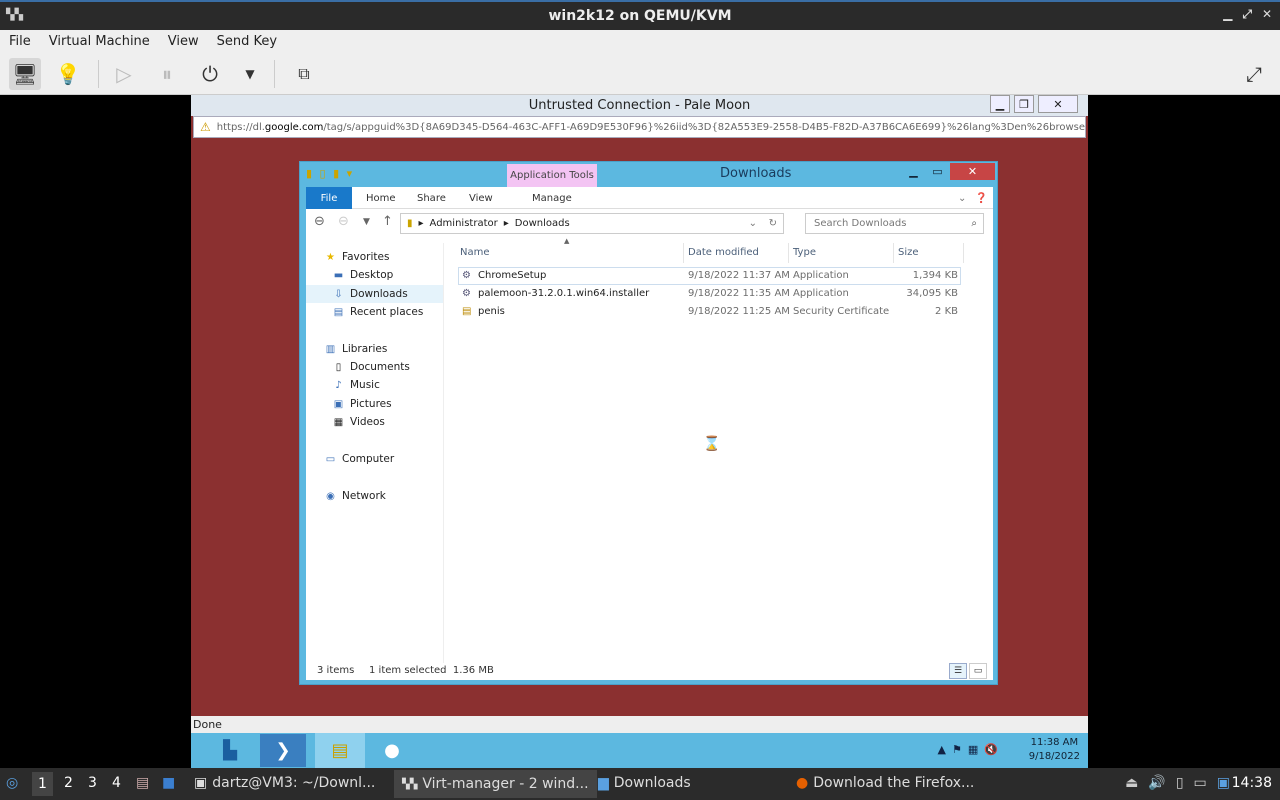  Describe the element at coordinates (183, 41) in the screenshot. I see `menu-view: View` at that location.